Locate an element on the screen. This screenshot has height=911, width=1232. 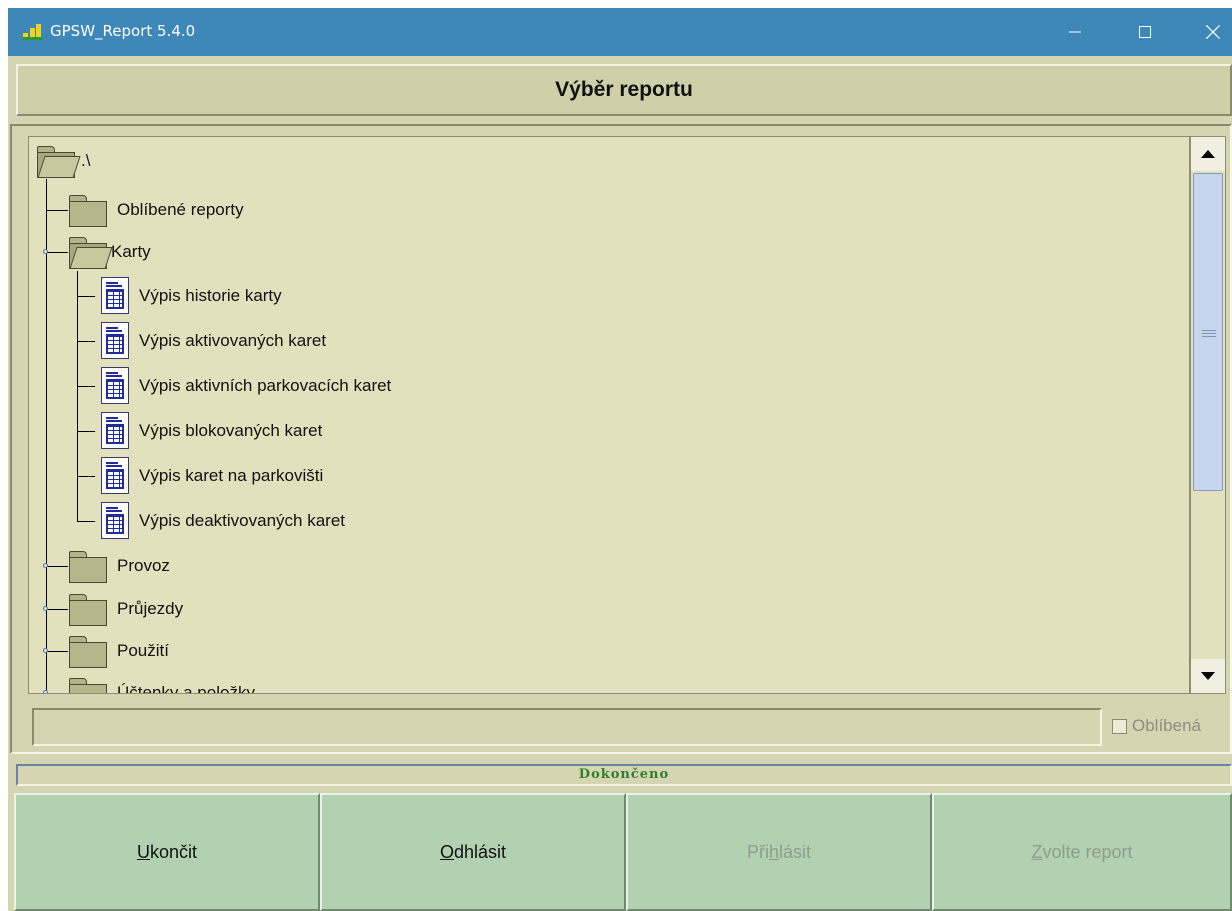
minimize-button is located at coordinates (1075, 32).